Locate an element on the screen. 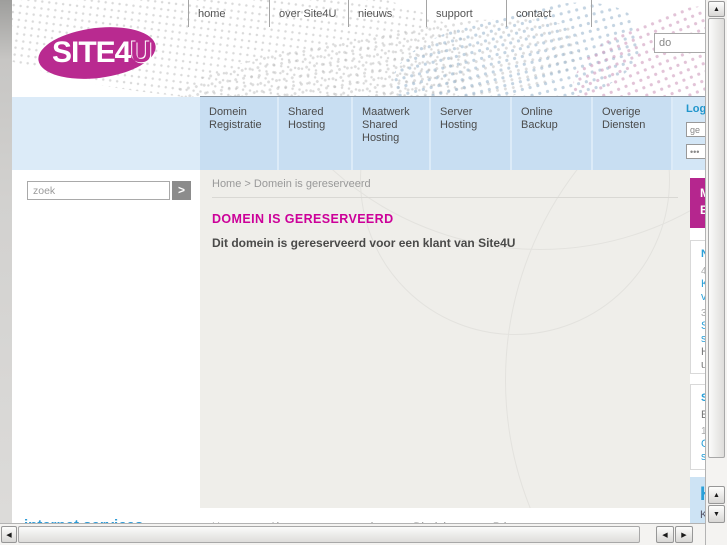  horizontal-scrollbar: ◀ ◀ ▶ is located at coordinates (363, 534).